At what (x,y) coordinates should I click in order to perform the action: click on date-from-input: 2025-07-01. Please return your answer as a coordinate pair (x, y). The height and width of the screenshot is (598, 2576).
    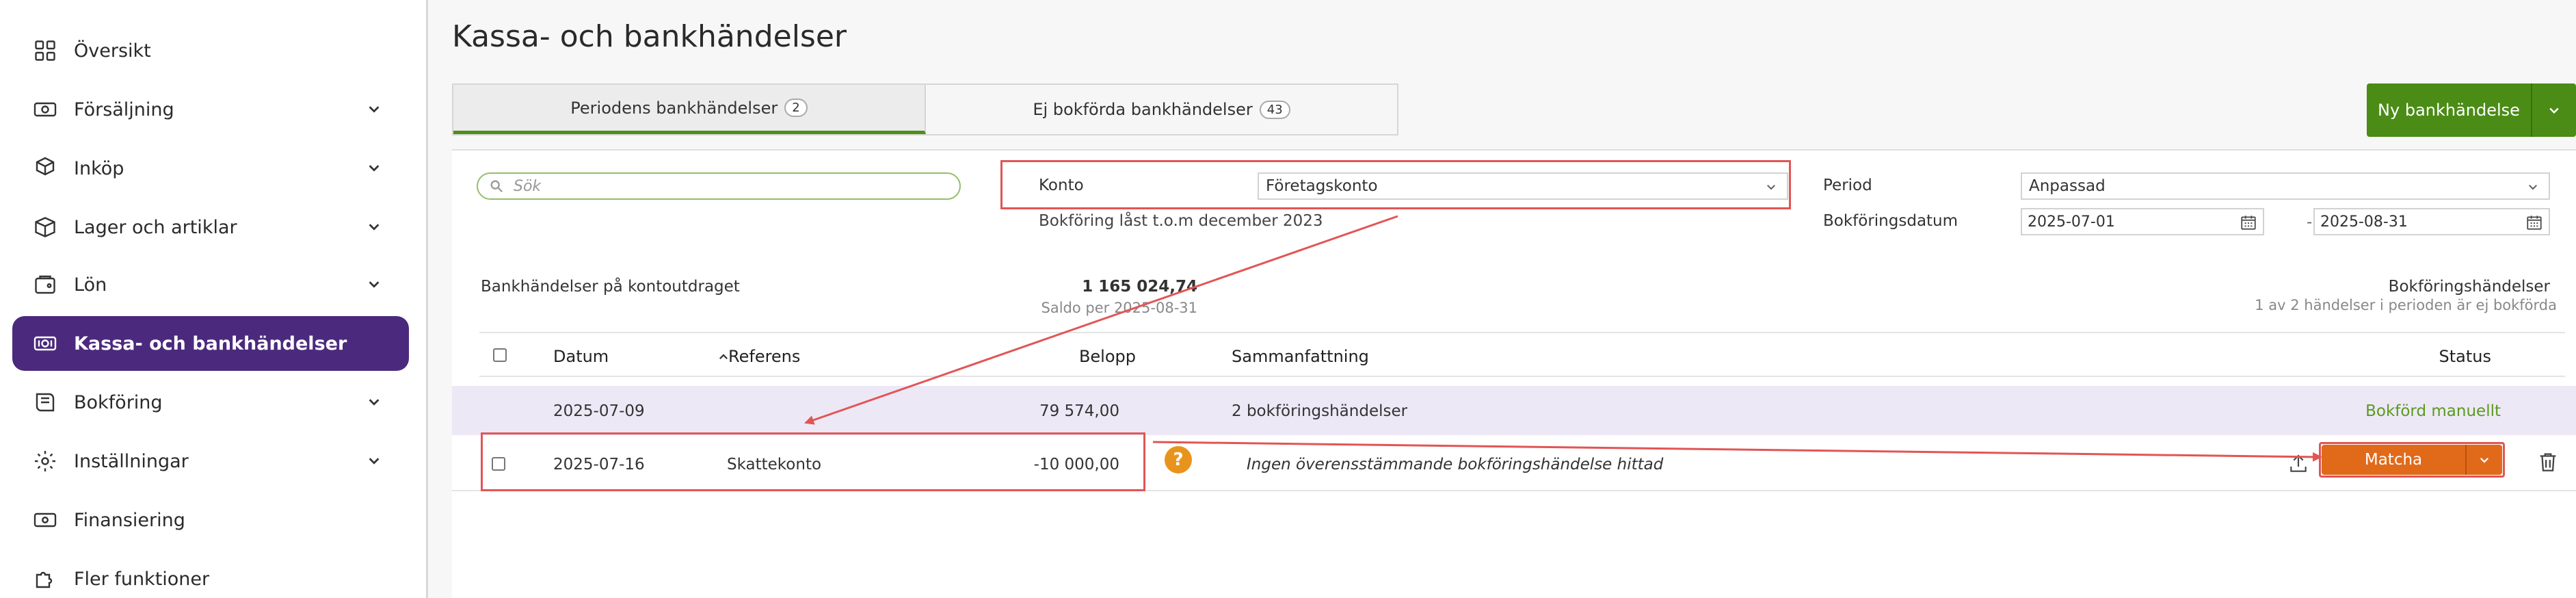
    Looking at the image, I should click on (2142, 221).